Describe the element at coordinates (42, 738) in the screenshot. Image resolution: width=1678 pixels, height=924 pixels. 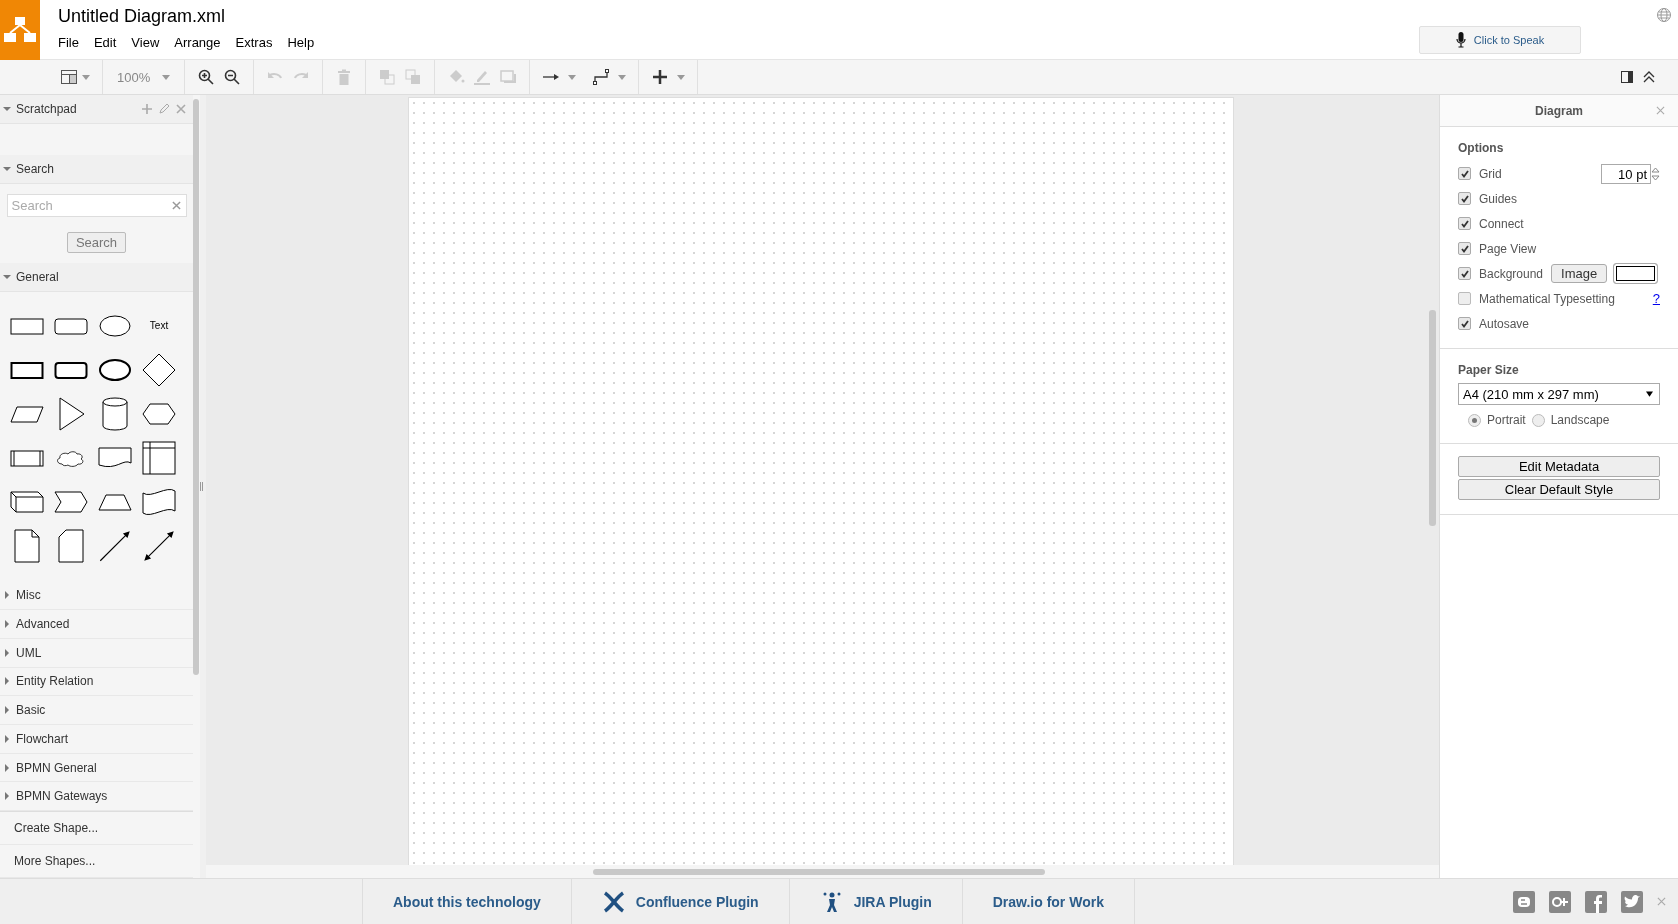
I see `section-title: Flowchart` at that location.